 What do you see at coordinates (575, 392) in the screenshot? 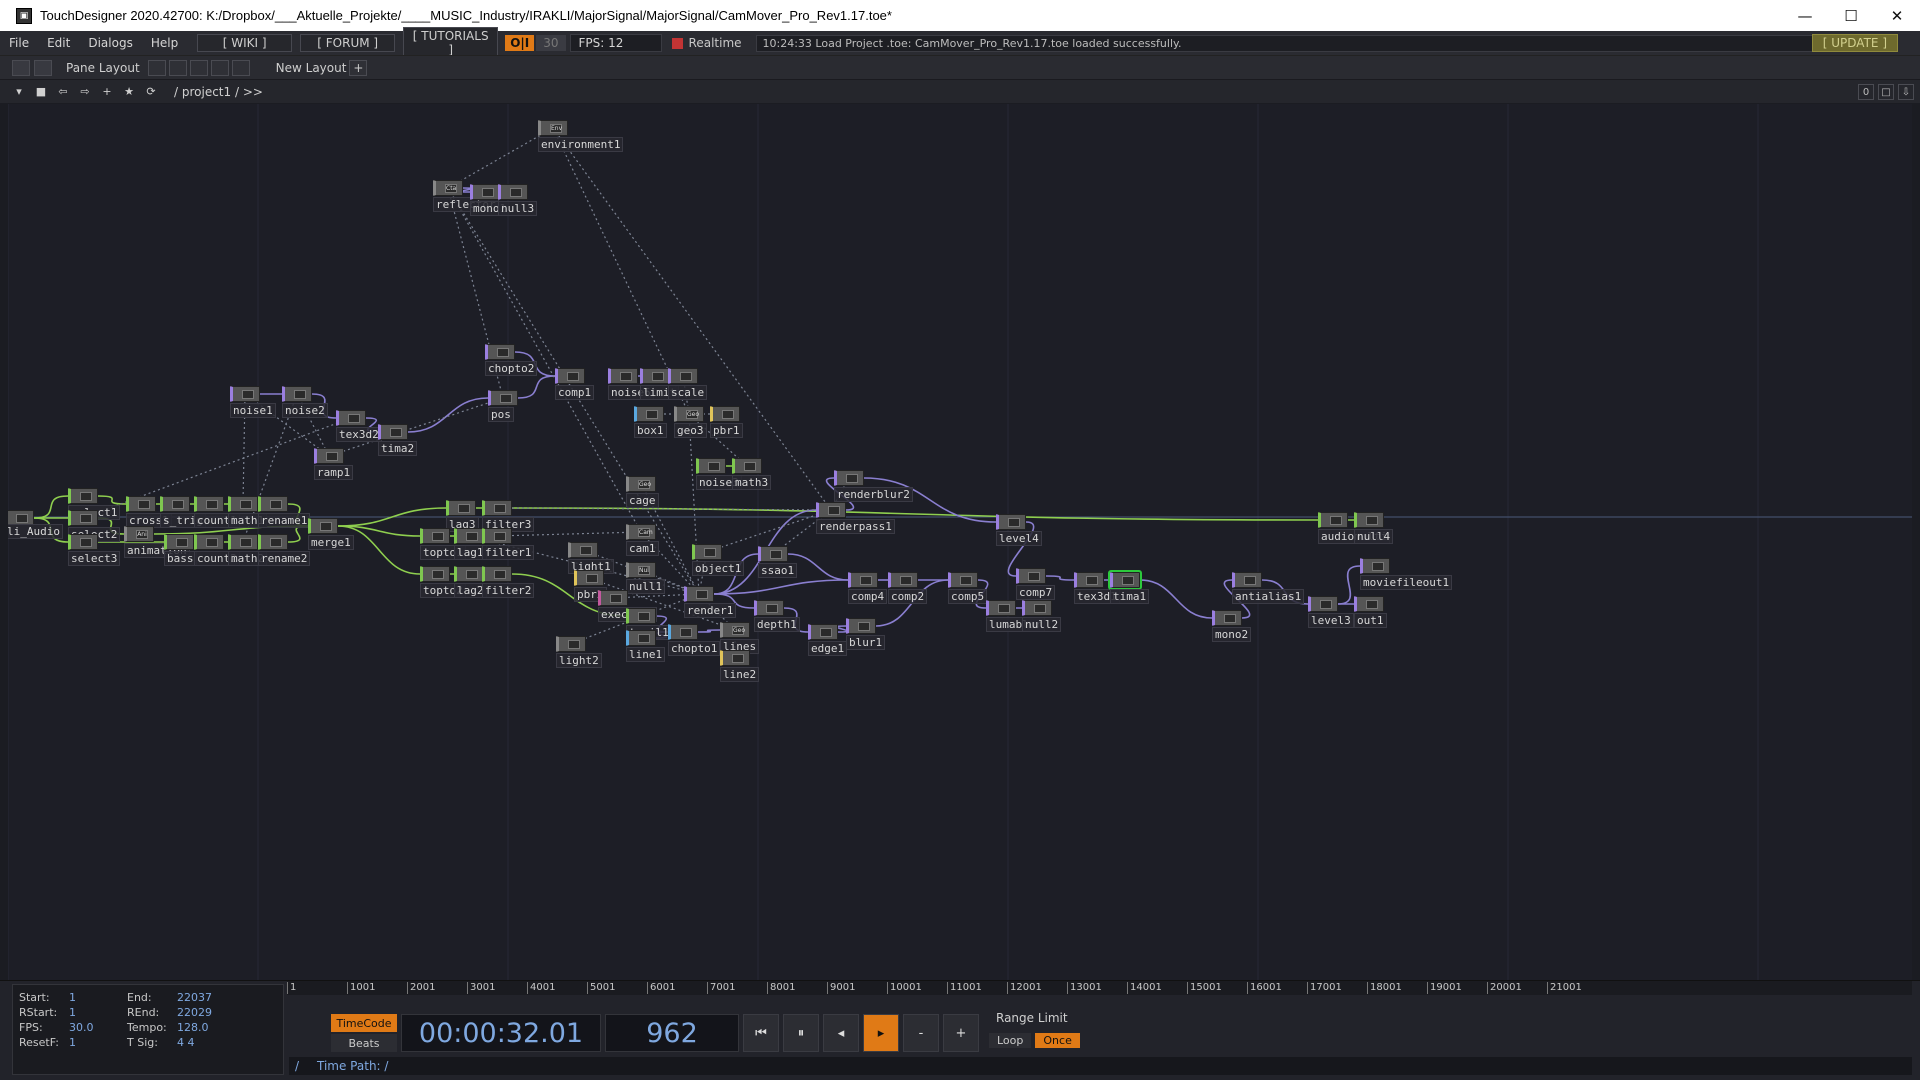
I see `node-label: comp1` at bounding box center [575, 392].